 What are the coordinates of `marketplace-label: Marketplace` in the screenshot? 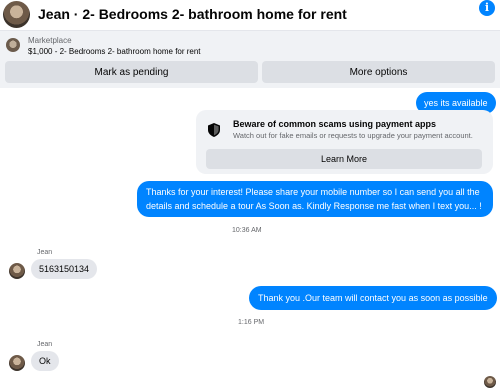 It's located at (50, 40).